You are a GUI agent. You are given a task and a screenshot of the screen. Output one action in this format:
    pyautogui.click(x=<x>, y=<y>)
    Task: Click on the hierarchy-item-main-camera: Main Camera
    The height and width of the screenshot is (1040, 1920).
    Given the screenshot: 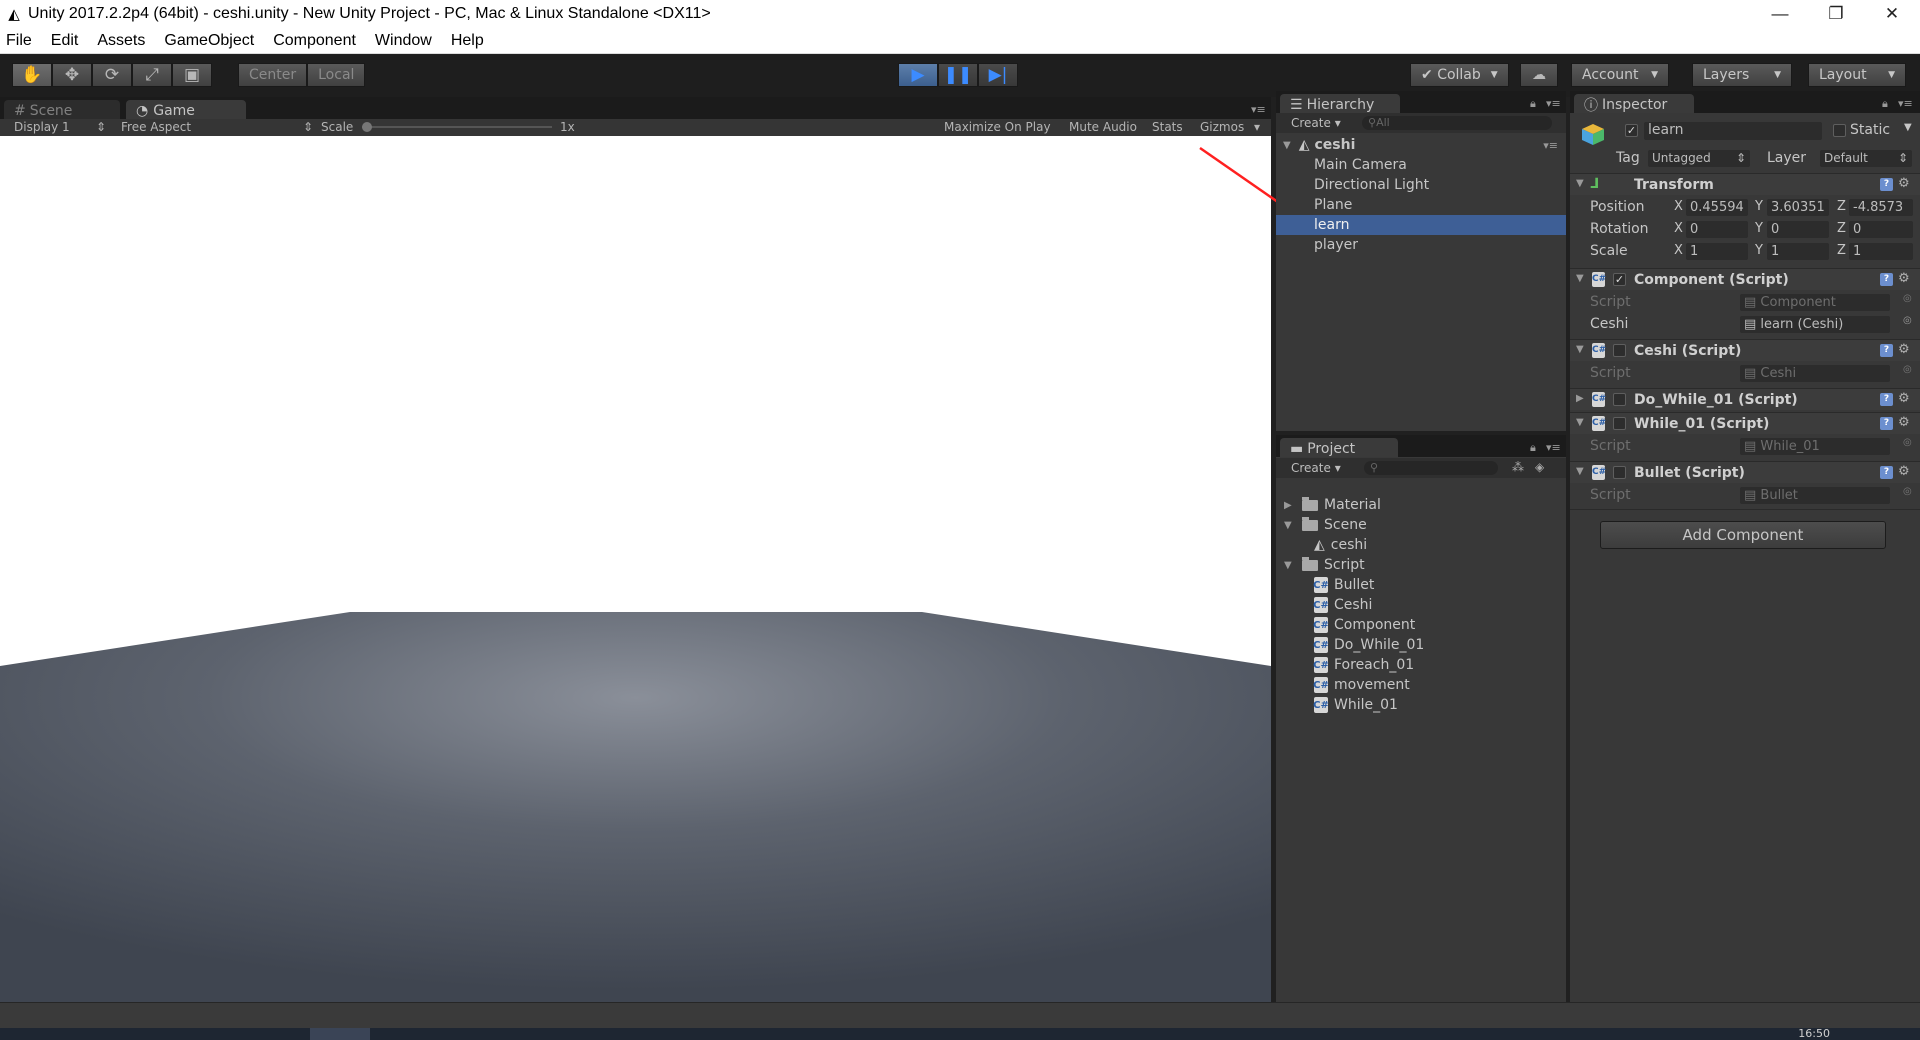 What is the action you would take?
    pyautogui.click(x=1421, y=165)
    